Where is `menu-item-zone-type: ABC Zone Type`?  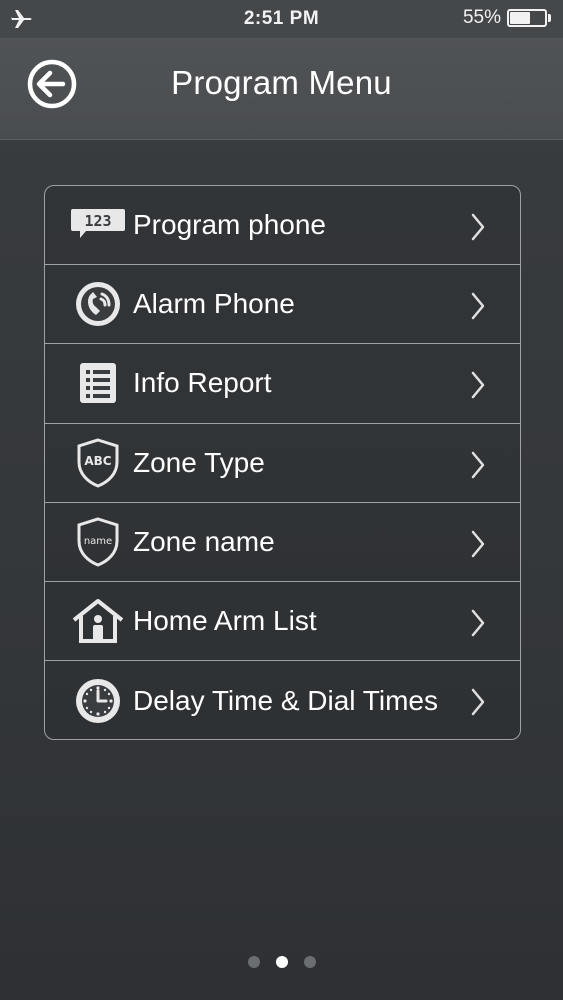
menu-item-zone-type: ABC Zone Type is located at coordinates (282, 463).